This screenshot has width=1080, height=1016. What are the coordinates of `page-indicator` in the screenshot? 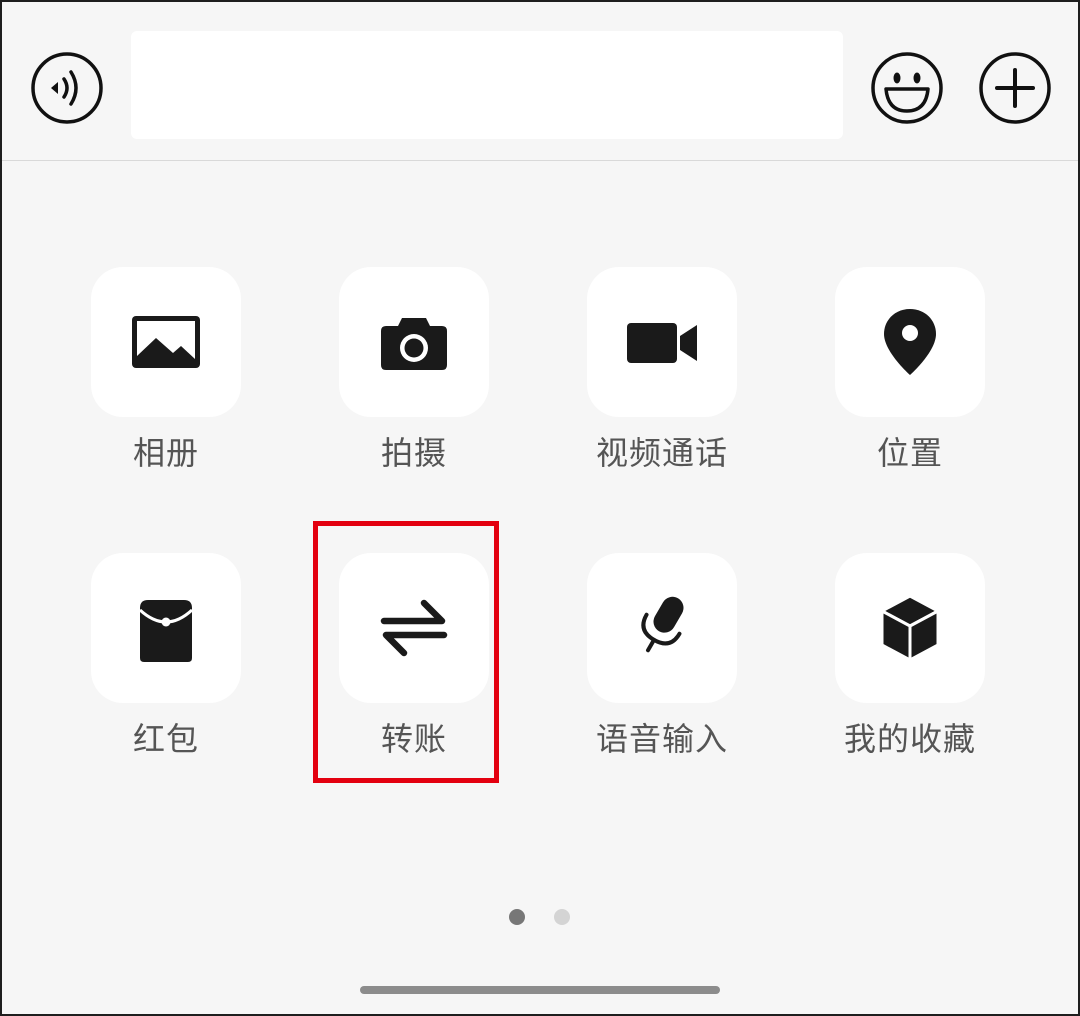 It's located at (539, 917).